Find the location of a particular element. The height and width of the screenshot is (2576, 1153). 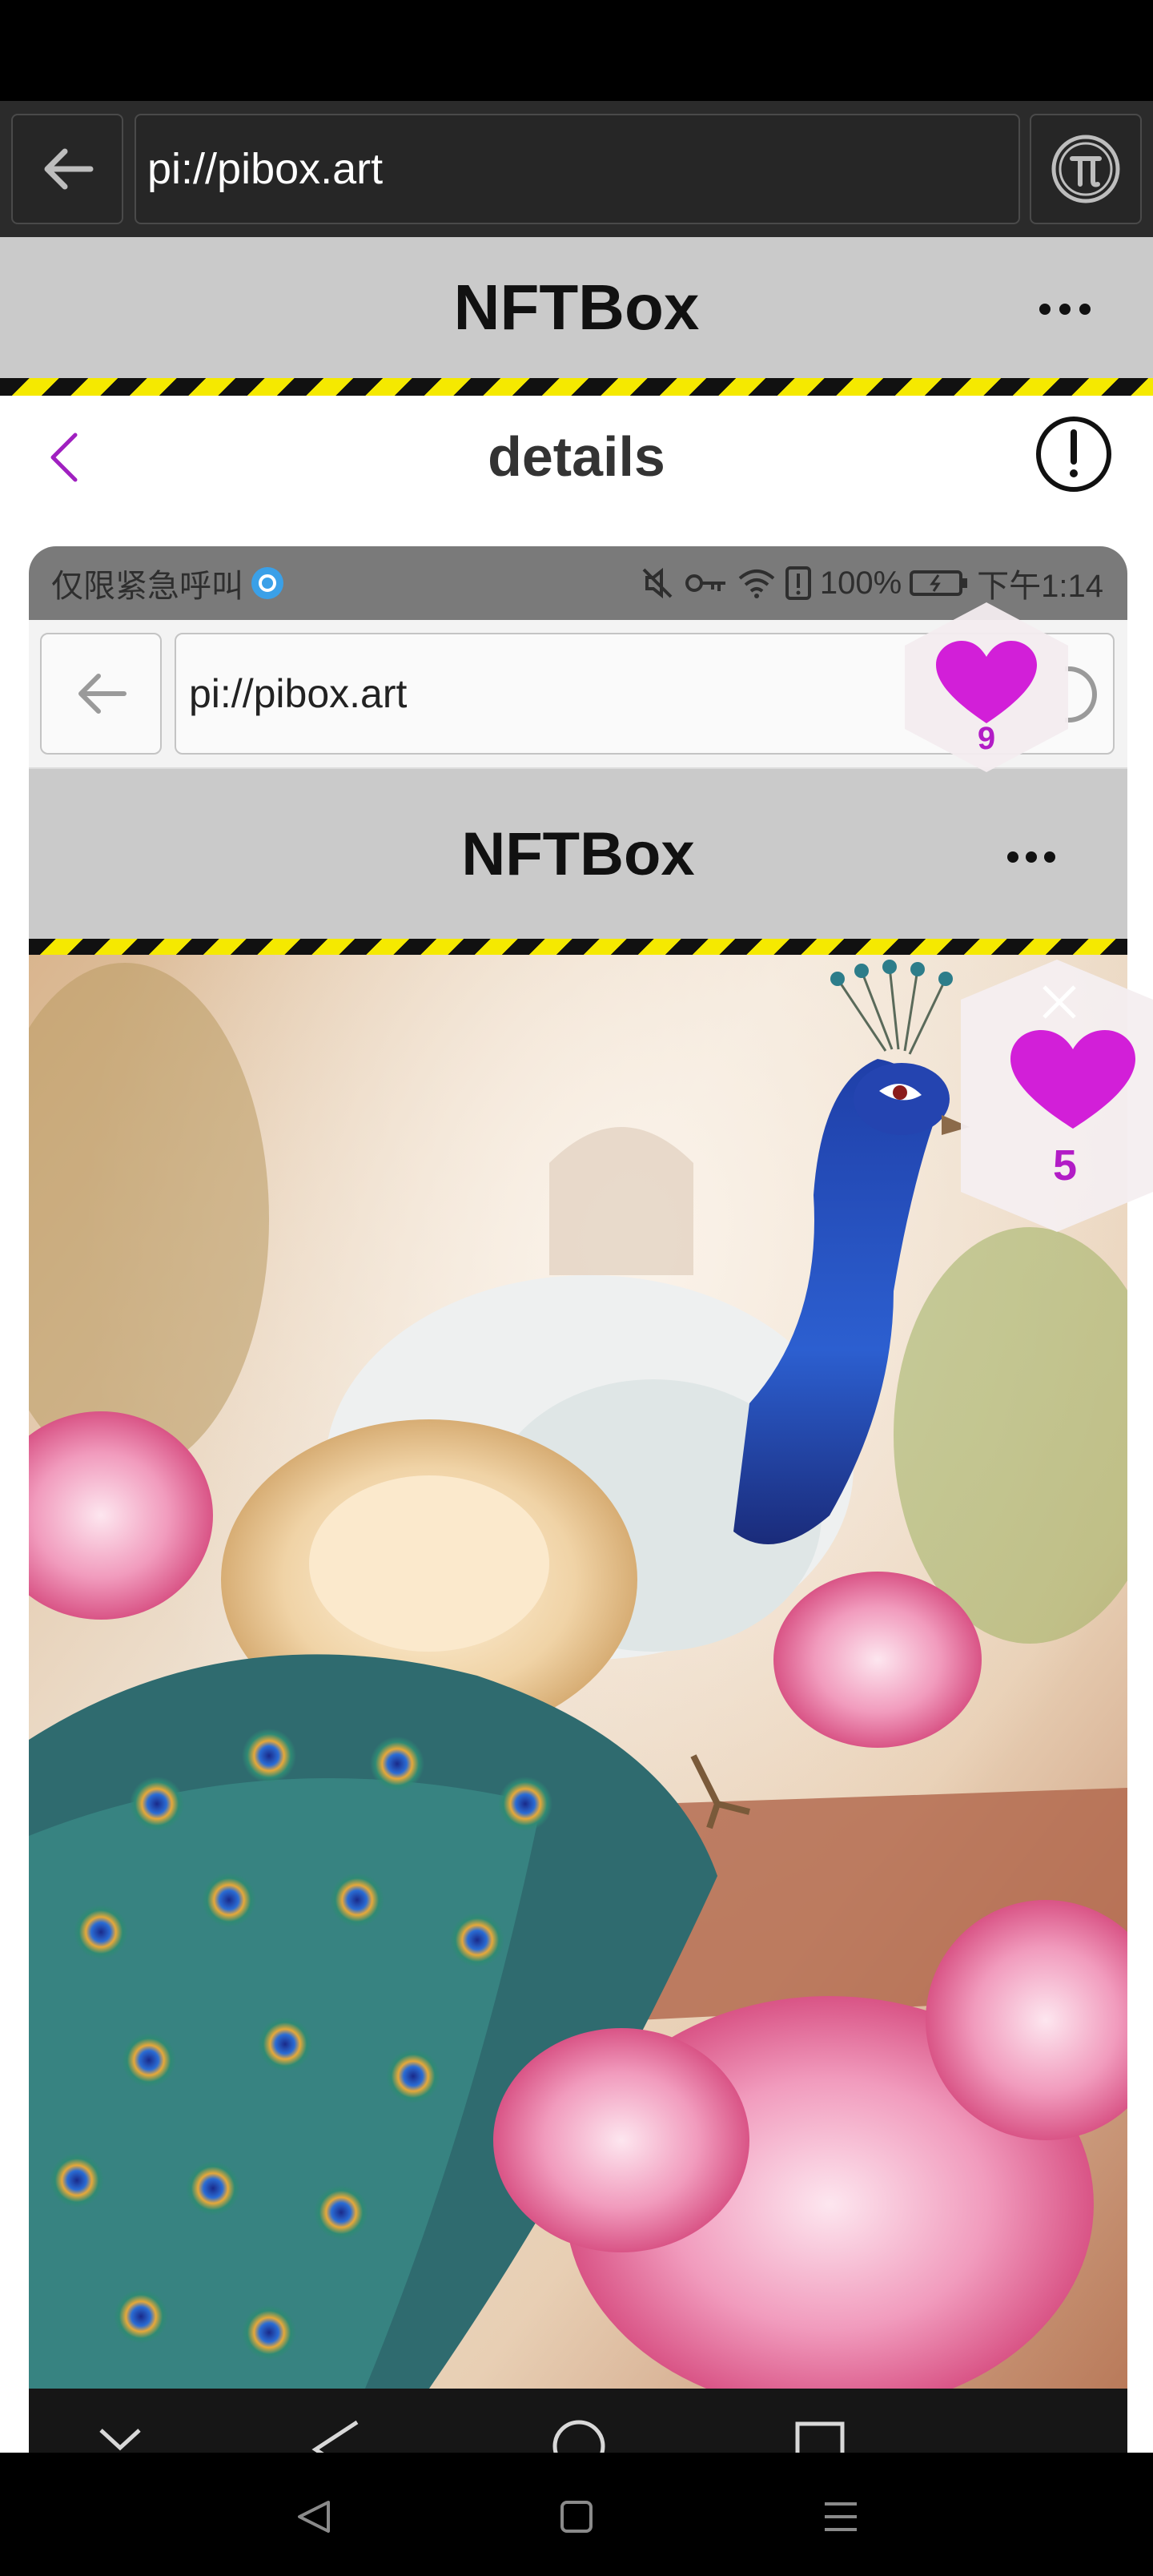

key-icon is located at coordinates (705, 583).